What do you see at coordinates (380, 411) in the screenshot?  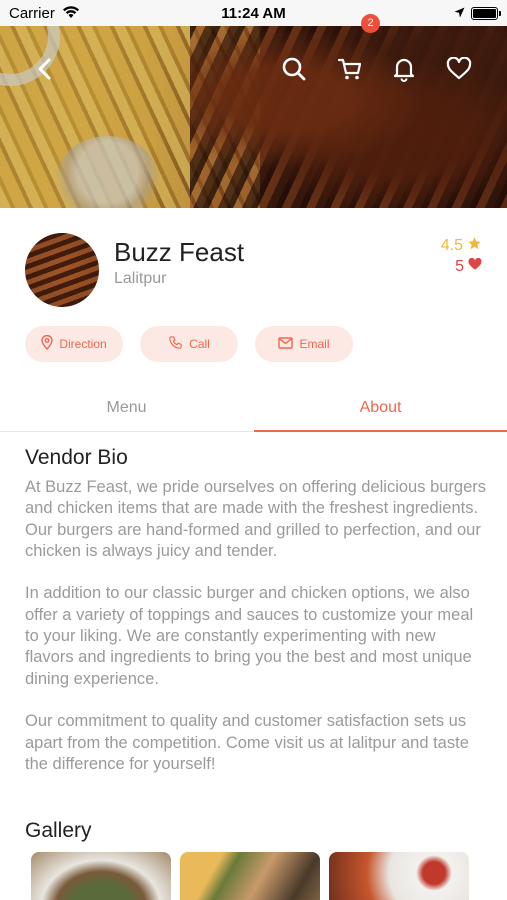 I see `tab-about: About` at bounding box center [380, 411].